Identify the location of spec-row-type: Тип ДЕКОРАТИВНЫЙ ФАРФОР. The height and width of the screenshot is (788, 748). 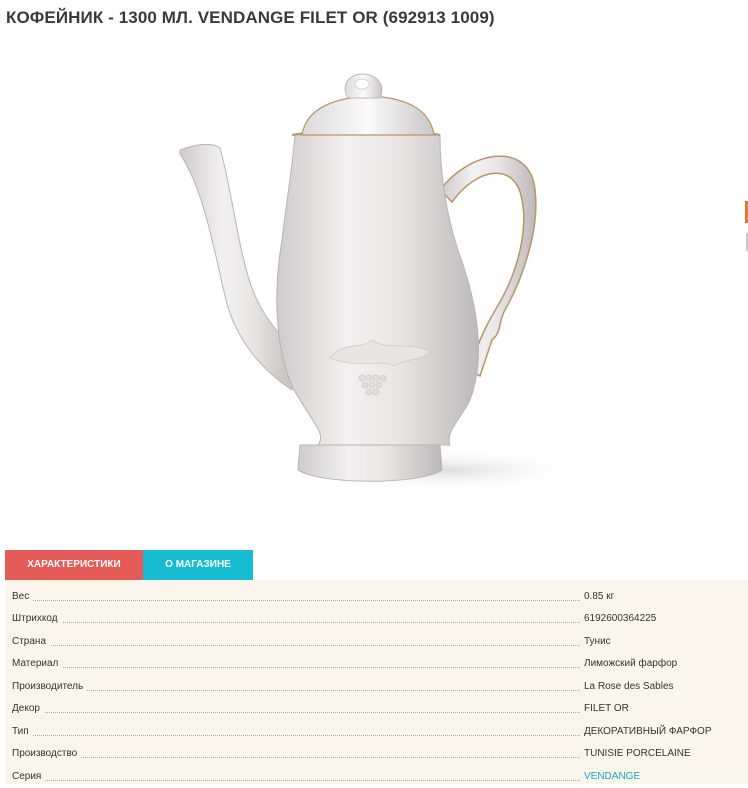
(376, 732).